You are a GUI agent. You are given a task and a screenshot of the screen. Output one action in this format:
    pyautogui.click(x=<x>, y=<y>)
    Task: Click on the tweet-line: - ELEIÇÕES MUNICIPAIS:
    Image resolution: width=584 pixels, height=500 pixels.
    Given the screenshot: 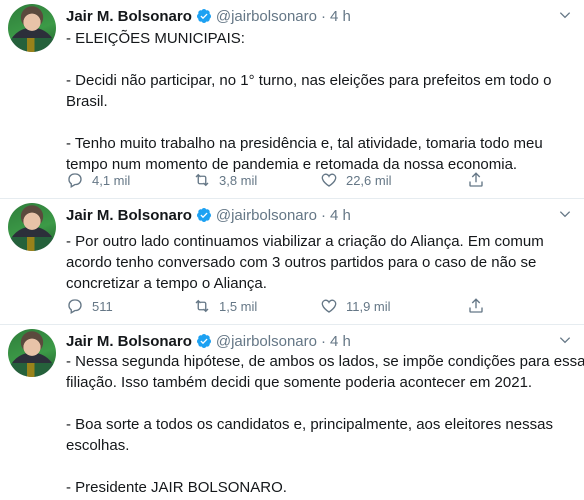 What is the action you would take?
    pyautogui.click(x=155, y=38)
    